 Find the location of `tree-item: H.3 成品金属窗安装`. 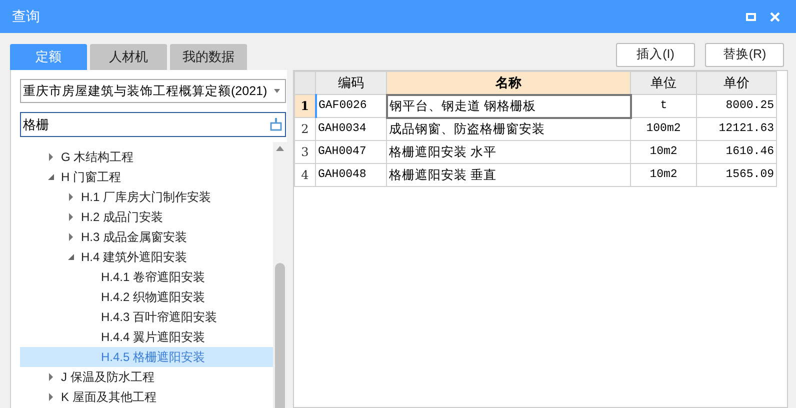

tree-item: H.3 成品金属窗安装 is located at coordinates (146, 237).